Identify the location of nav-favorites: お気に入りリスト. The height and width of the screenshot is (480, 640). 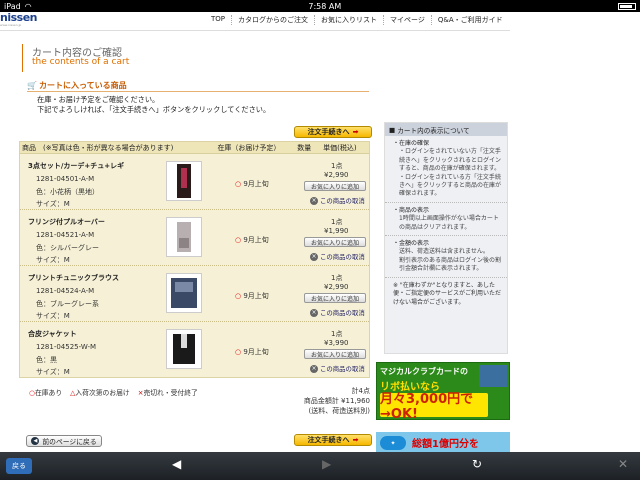
(348, 20).